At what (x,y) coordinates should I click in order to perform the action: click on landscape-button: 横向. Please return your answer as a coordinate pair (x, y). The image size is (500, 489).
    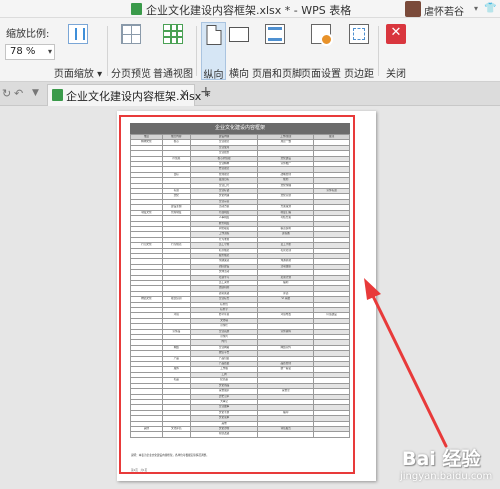
    Looking at the image, I should click on (239, 51).